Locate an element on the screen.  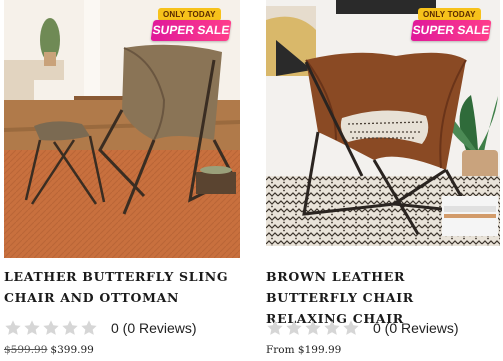
sale-price: $399.99 is located at coordinates (72, 350).